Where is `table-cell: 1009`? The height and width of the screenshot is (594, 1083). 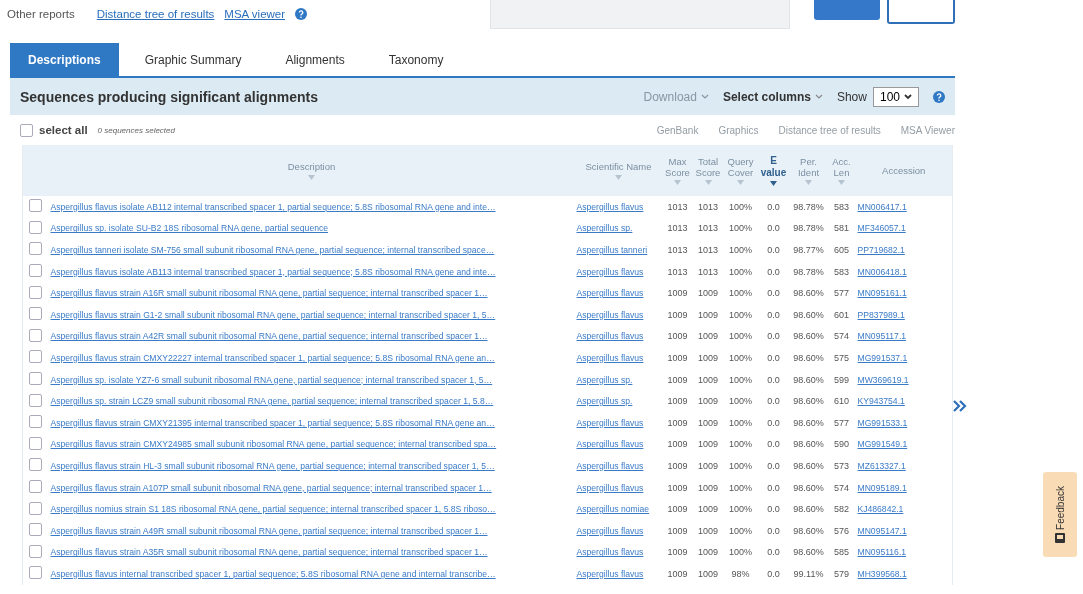
table-cell: 1009 is located at coordinates (708, 552).